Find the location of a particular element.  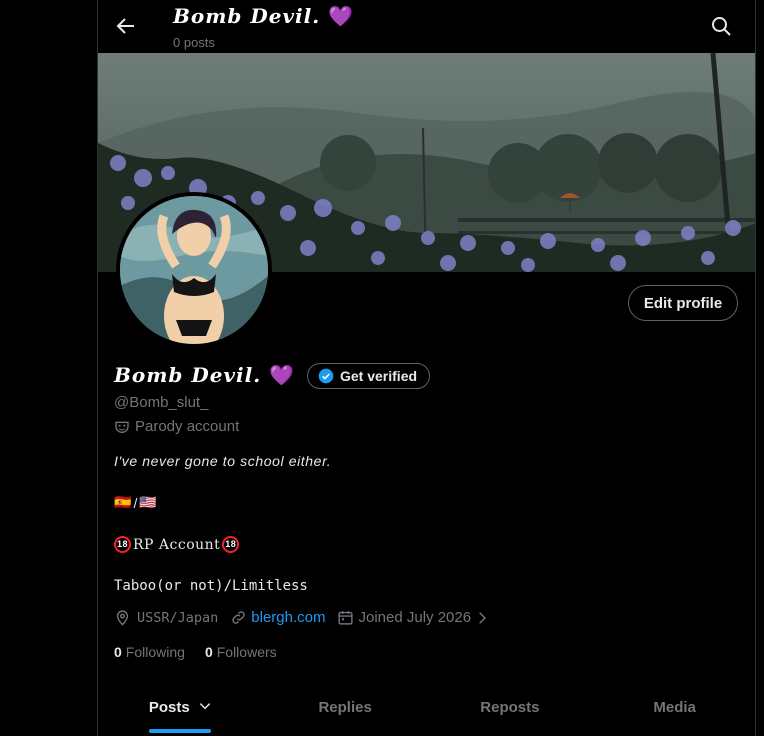

edit-profile-button: Edit profile is located at coordinates (683, 303).